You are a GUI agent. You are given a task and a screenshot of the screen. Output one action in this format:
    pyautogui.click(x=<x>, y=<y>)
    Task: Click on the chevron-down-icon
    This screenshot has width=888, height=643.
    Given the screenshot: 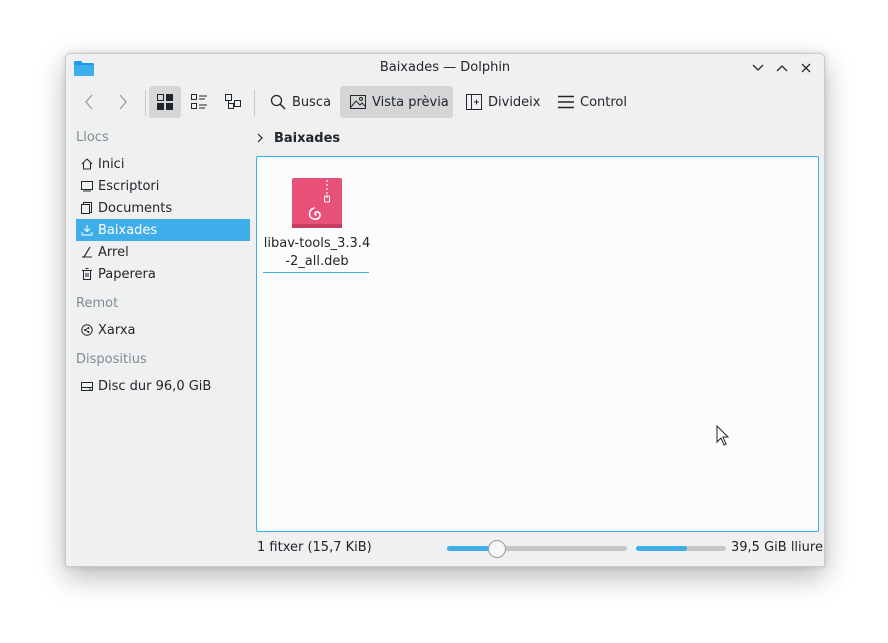 What is the action you would take?
    pyautogui.click(x=758, y=67)
    